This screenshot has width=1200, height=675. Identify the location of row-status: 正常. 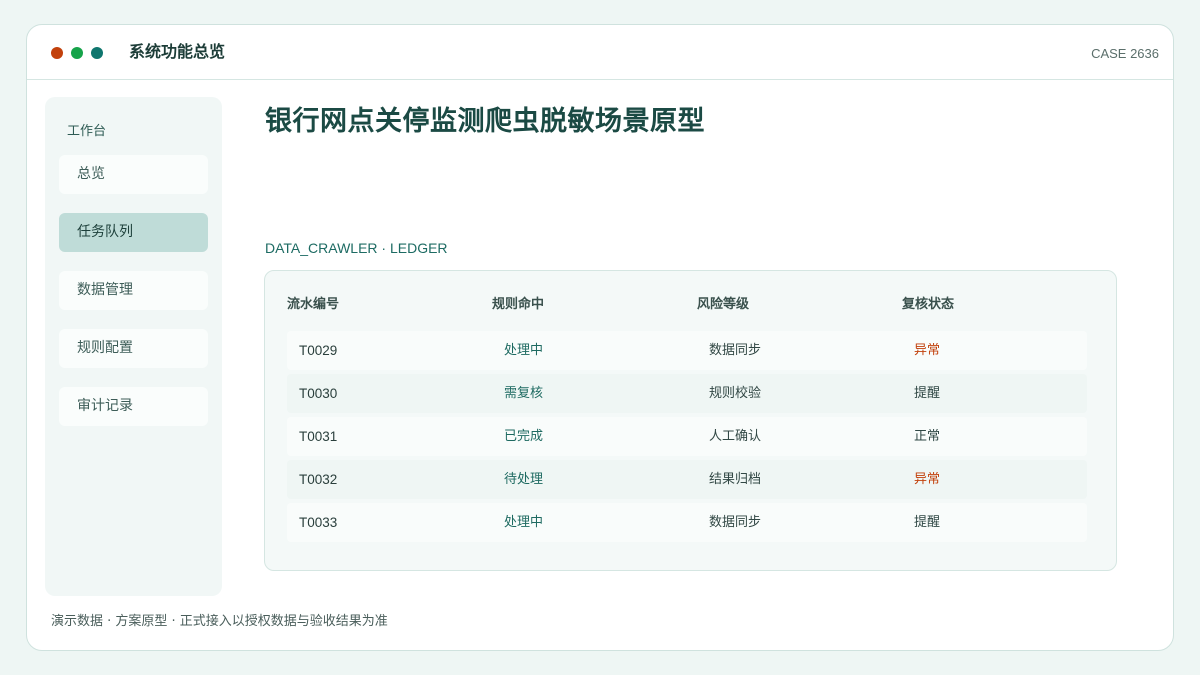
(927, 436).